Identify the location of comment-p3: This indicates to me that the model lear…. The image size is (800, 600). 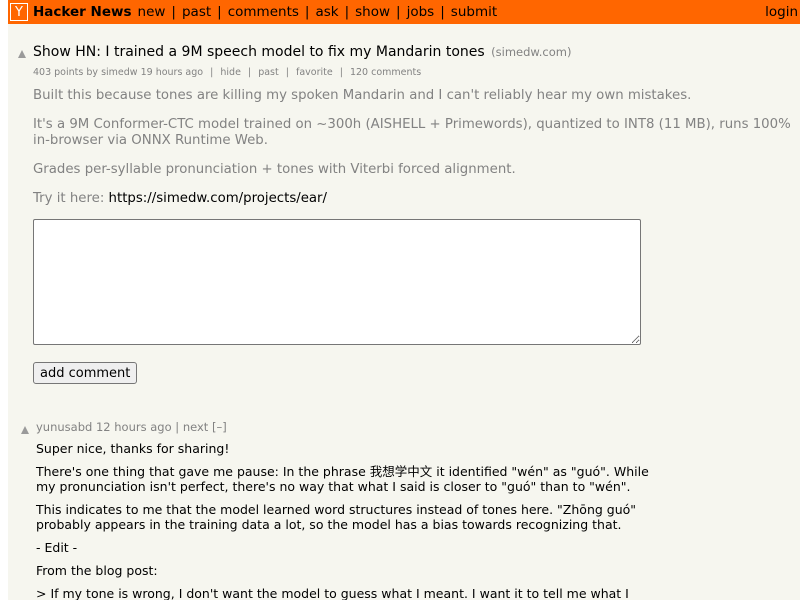
(336, 517).